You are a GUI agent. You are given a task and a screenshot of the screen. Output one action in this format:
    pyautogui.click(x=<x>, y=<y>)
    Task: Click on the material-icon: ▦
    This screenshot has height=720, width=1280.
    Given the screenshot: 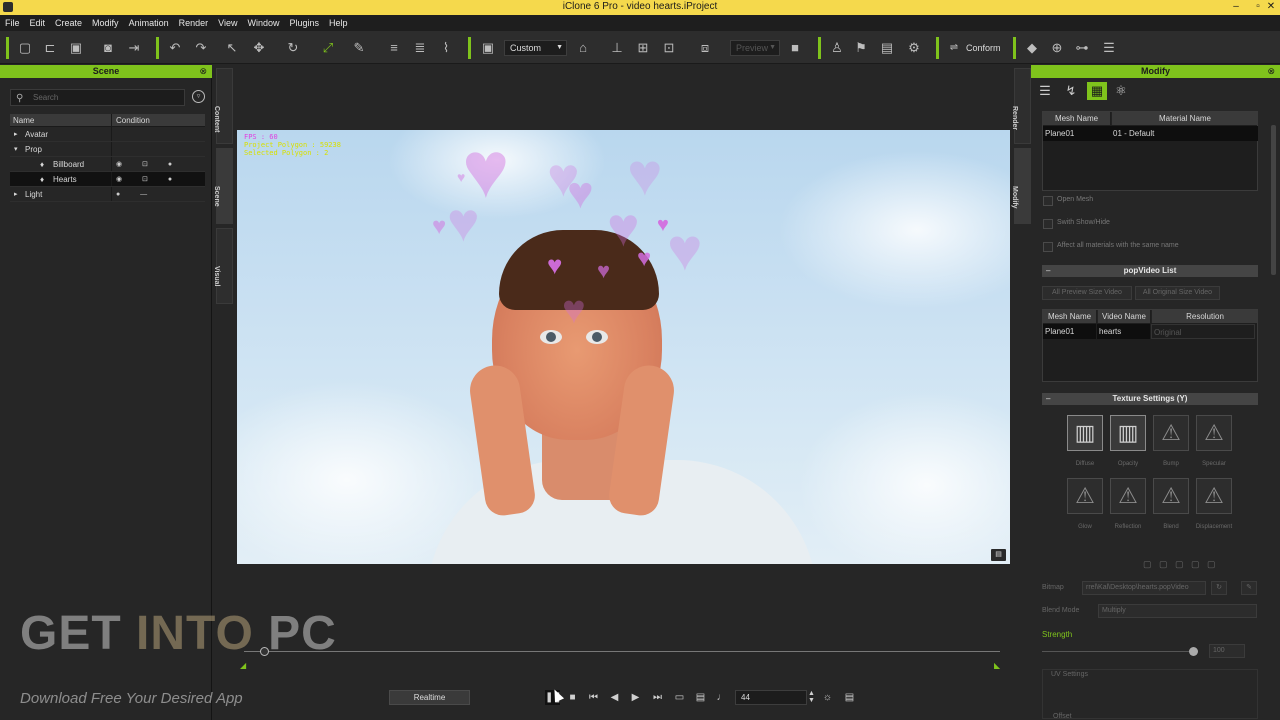 What is the action you would take?
    pyautogui.click(x=1097, y=91)
    